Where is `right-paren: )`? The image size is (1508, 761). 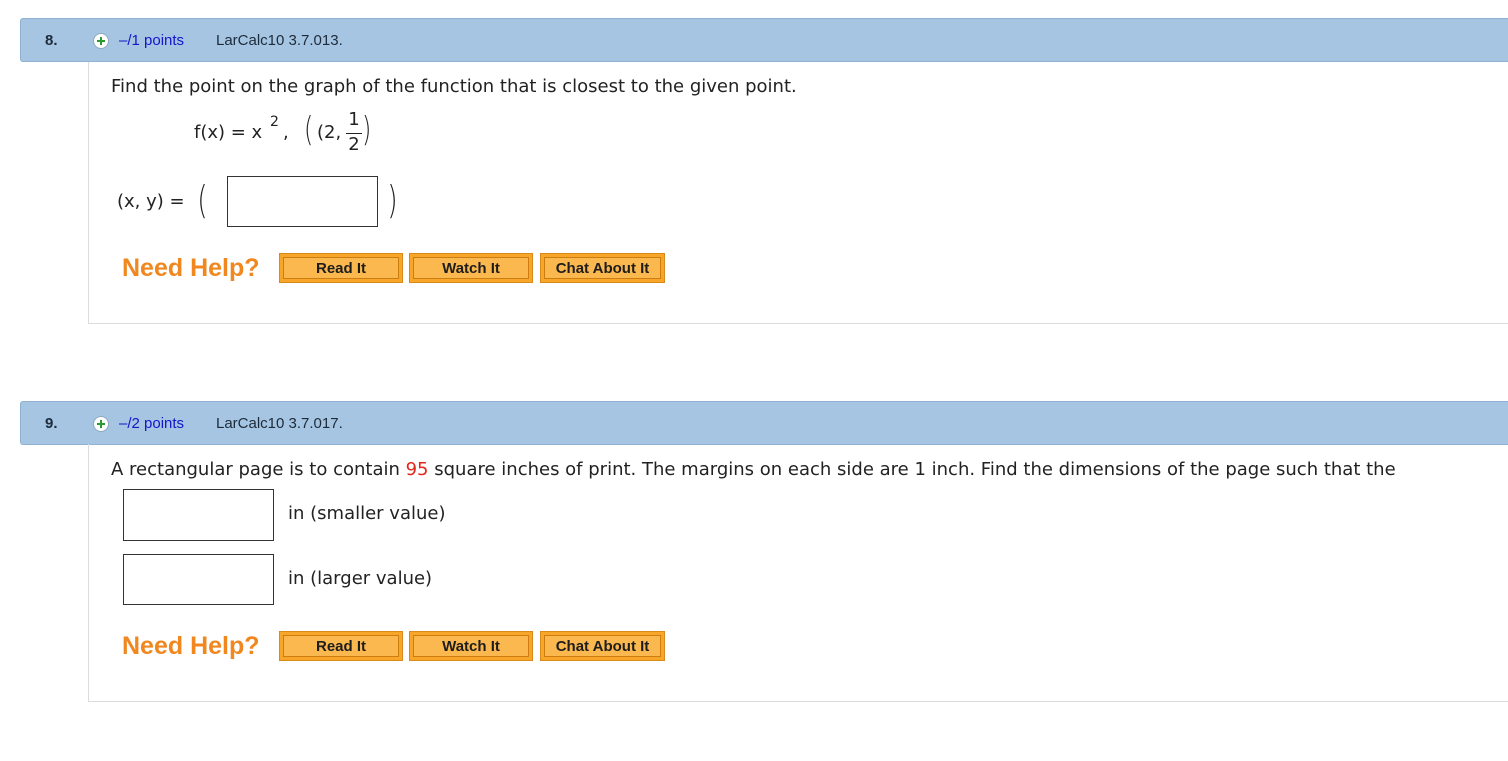 right-paren: ) is located at coordinates (366, 130).